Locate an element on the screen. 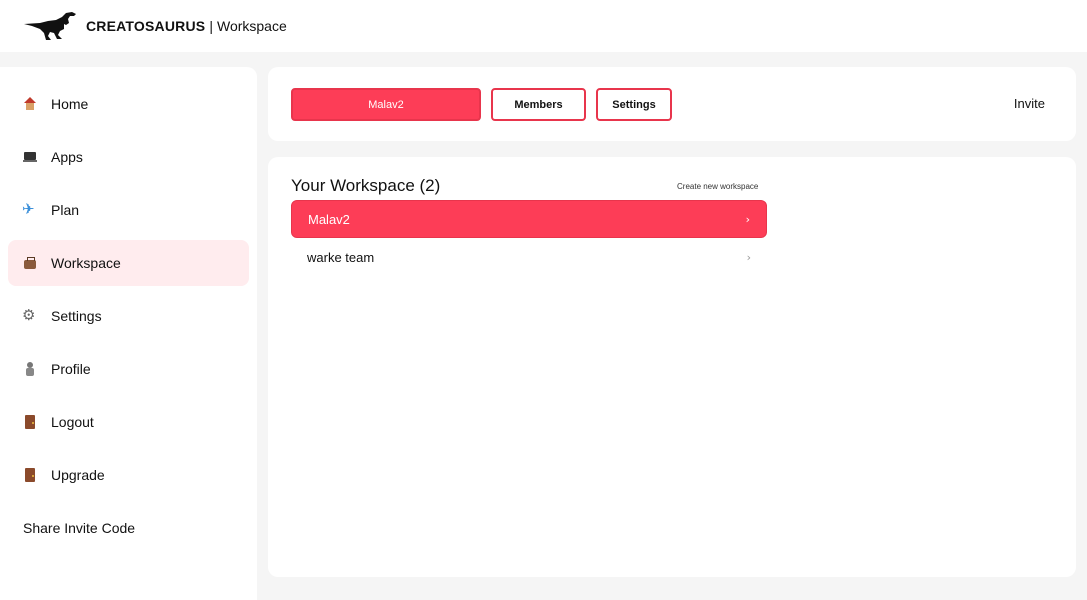 Image resolution: width=1087 pixels, height=600 pixels. airplane-icon is located at coordinates (29, 209).